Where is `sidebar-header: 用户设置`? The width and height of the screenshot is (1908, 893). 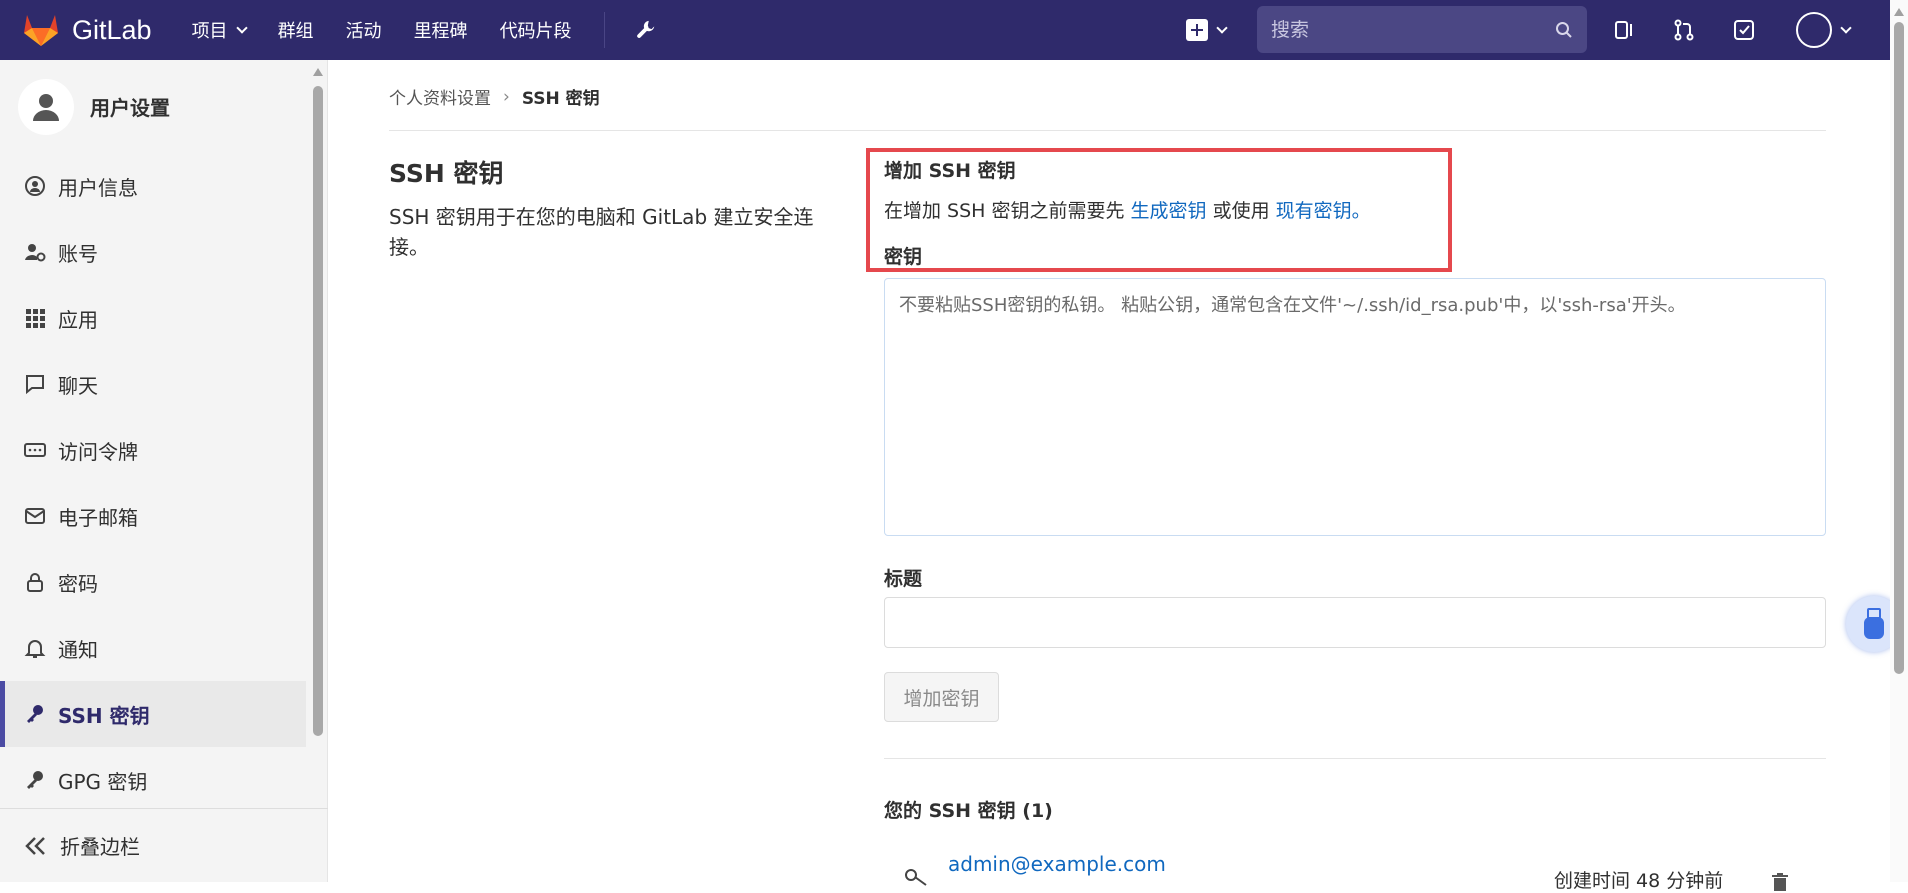
sidebar-header: 用户设置 is located at coordinates (163, 106).